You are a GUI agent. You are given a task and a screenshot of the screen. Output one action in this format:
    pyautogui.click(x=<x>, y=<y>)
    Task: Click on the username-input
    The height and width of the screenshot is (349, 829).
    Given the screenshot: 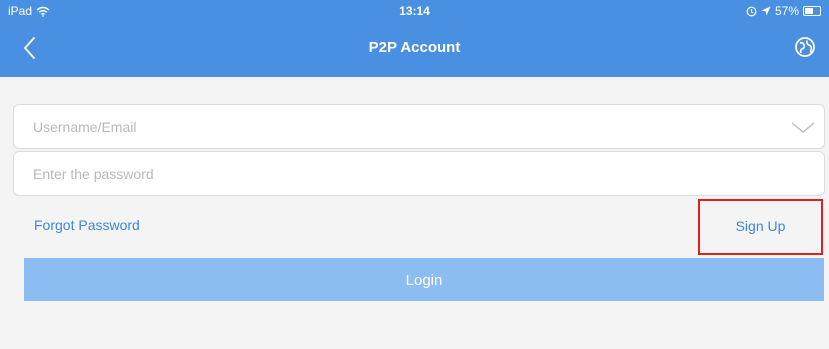 What is the action you would take?
    pyautogui.click(x=403, y=126)
    